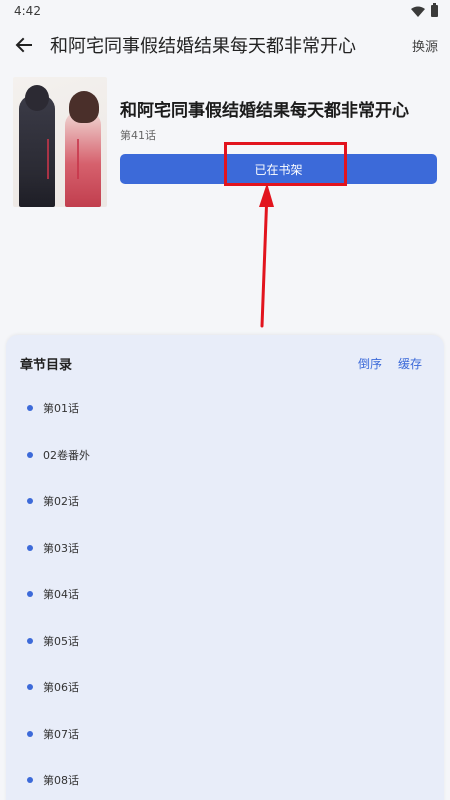 This screenshot has width=450, height=800. What do you see at coordinates (63, 159) in the screenshot?
I see `cover-title-art` at bounding box center [63, 159].